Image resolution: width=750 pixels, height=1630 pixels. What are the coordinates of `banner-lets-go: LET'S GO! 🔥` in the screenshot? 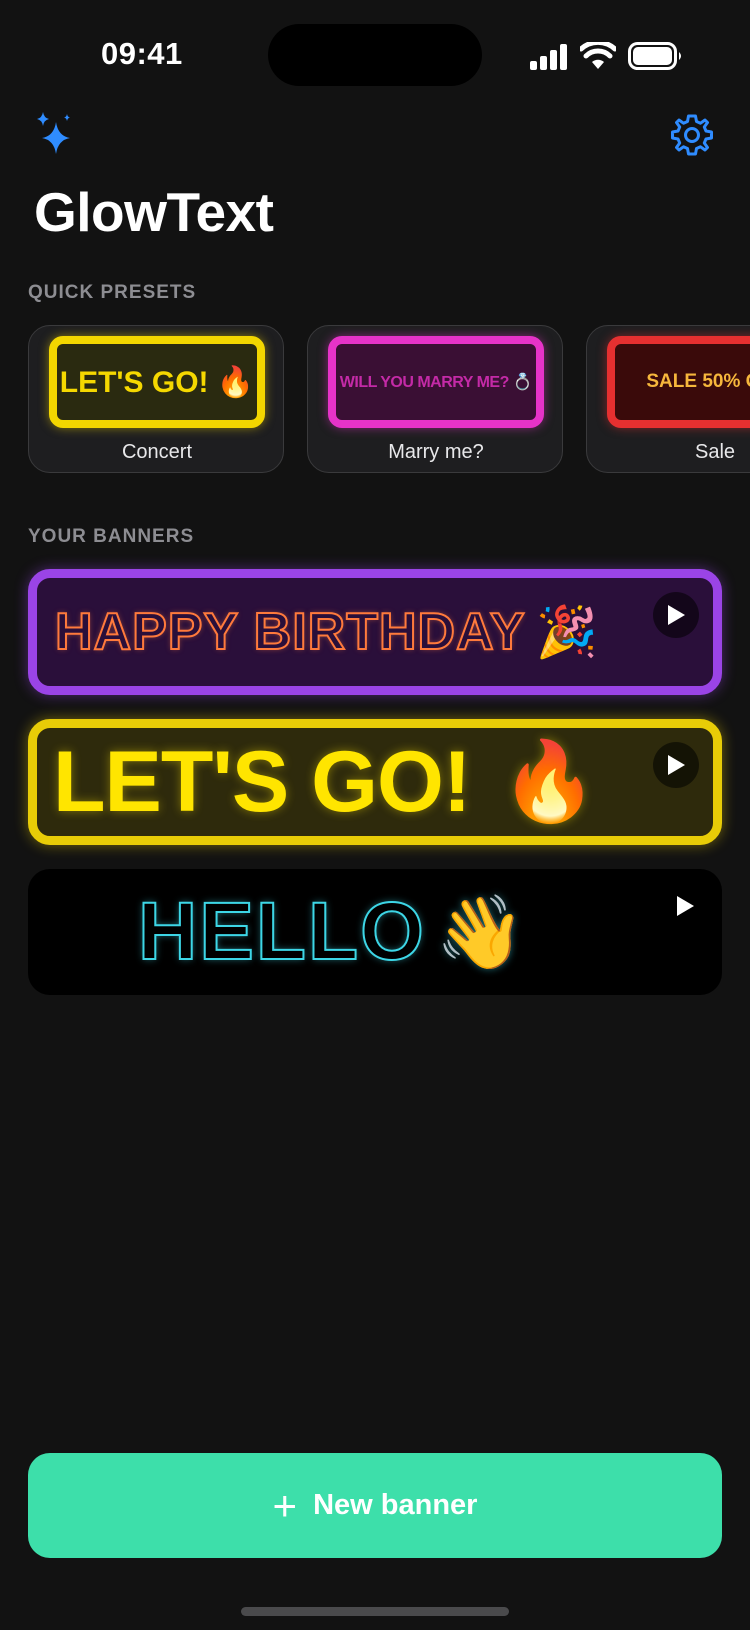 It's located at (375, 782).